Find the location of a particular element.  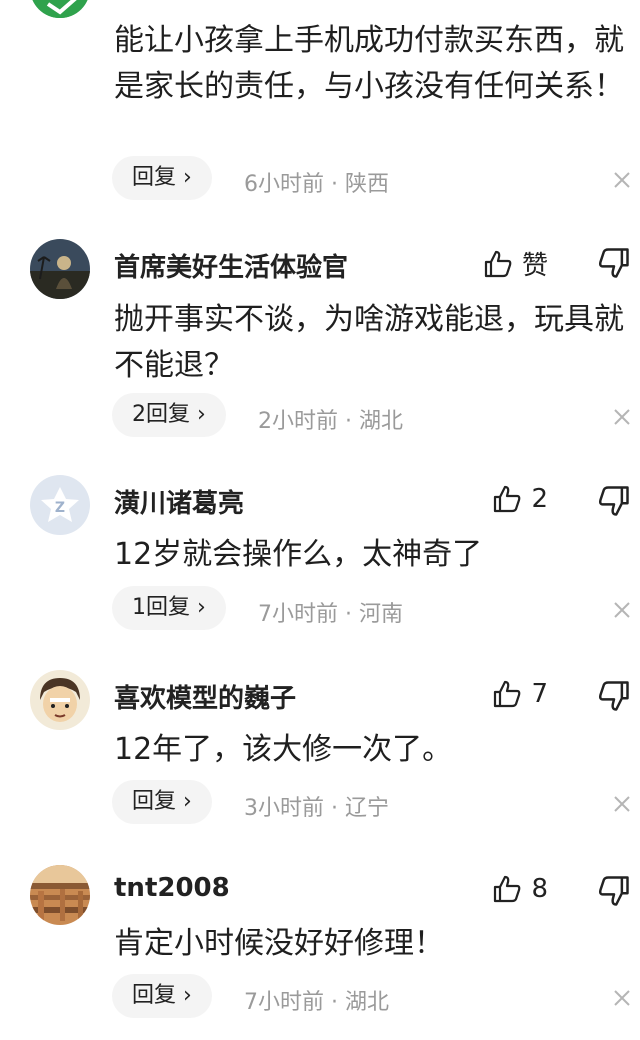

username: 喜欢模型的巍子 is located at coordinates (205, 696).